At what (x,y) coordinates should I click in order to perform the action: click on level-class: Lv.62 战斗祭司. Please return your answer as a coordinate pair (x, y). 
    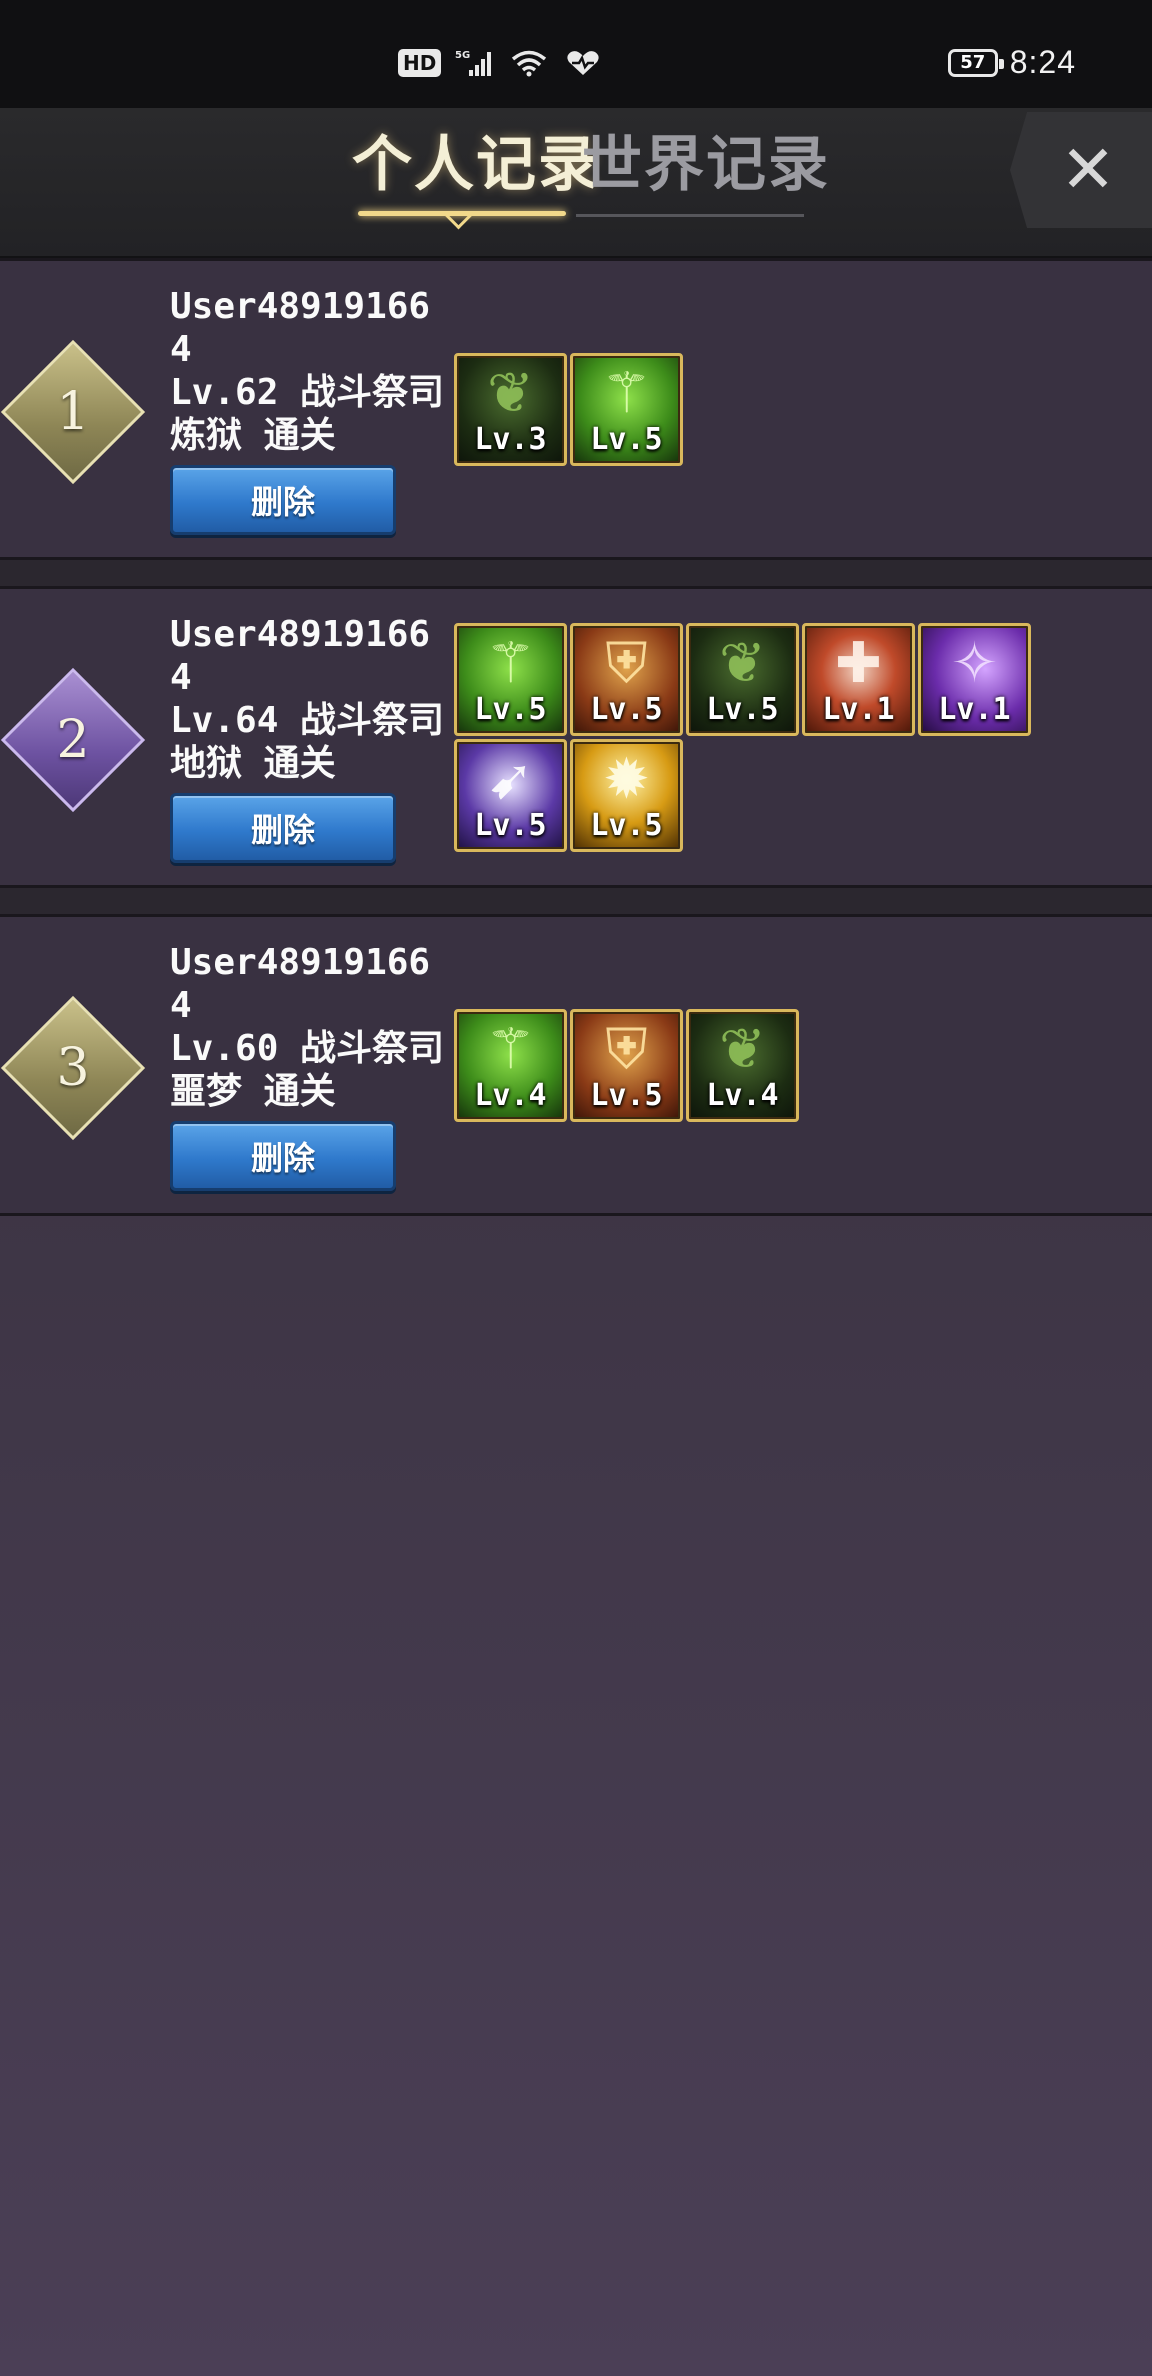
    Looking at the image, I should click on (307, 392).